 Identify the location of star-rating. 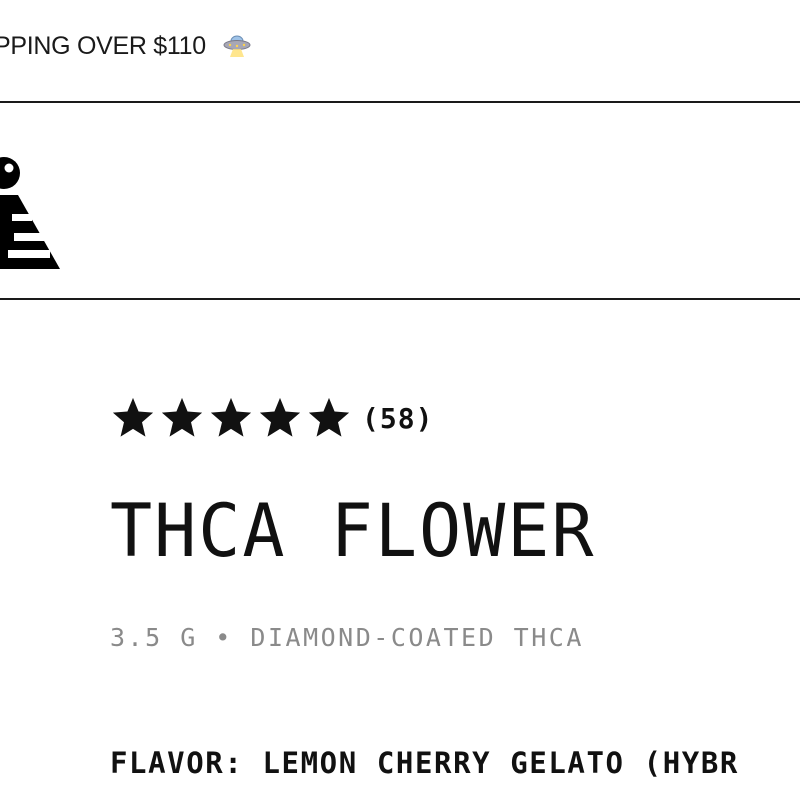
(231, 418).